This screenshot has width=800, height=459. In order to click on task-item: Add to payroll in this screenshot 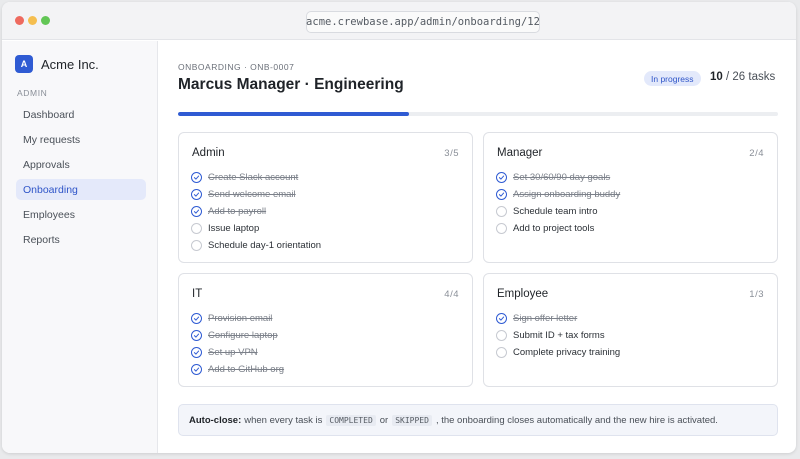, I will do `click(256, 211)`.